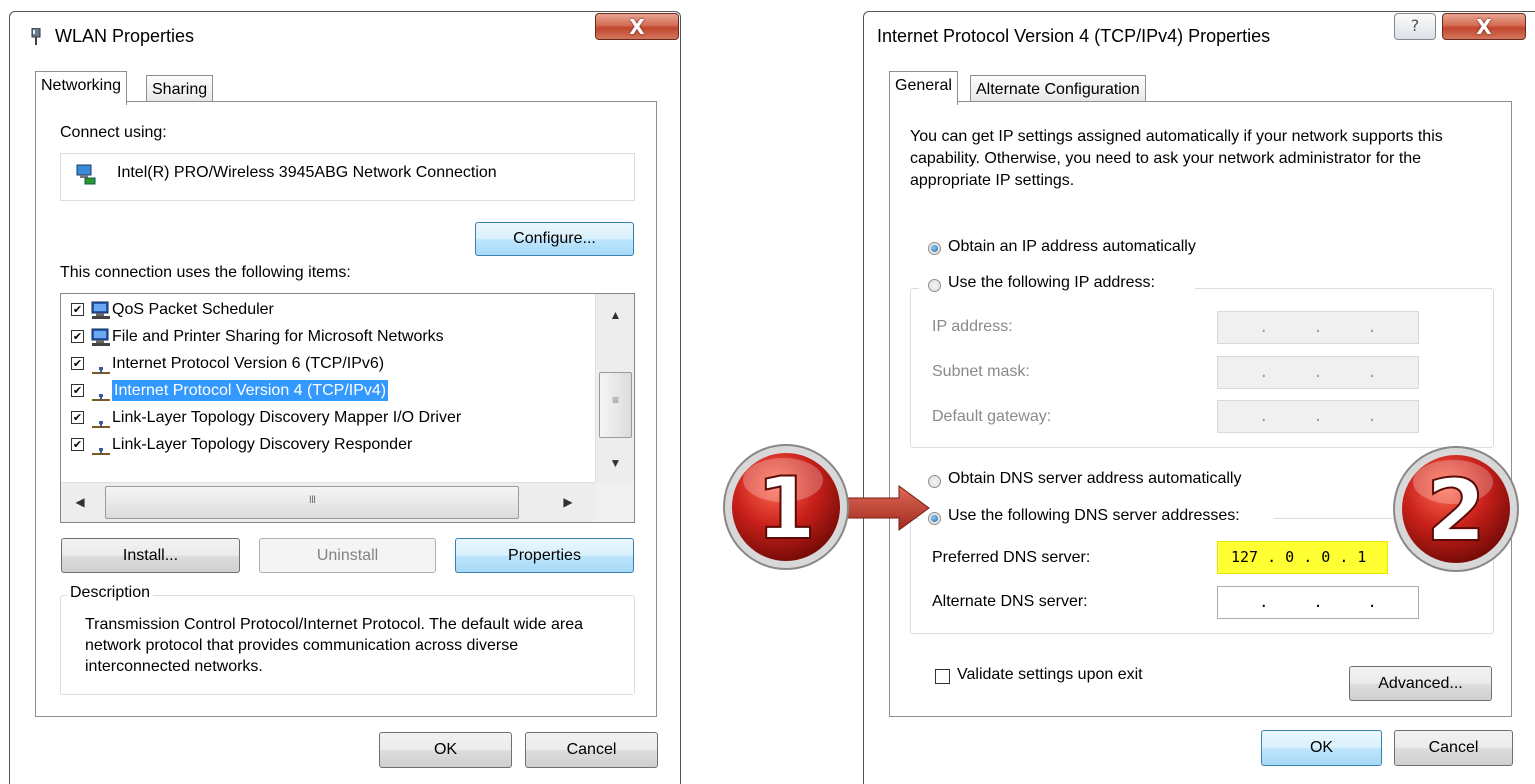 Image resolution: width=1535 pixels, height=784 pixels. Describe the element at coordinates (934, 248) in the screenshot. I see `obtain-ip-radio` at that location.